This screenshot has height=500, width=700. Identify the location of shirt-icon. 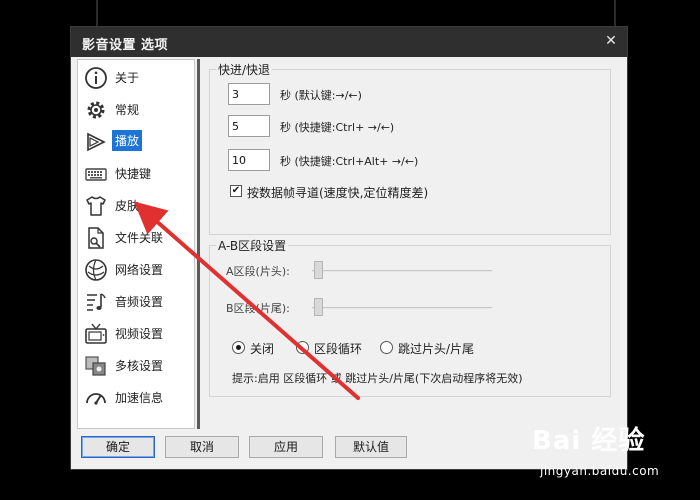
(96, 206).